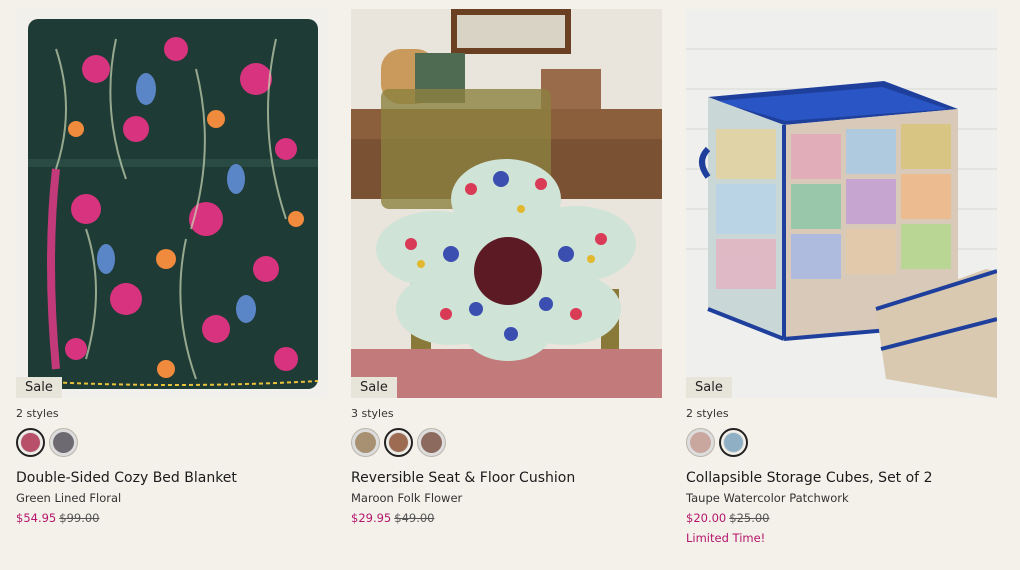 The height and width of the screenshot is (570, 1020). What do you see at coordinates (749, 518) in the screenshot?
I see `original-price: $25.00` at bounding box center [749, 518].